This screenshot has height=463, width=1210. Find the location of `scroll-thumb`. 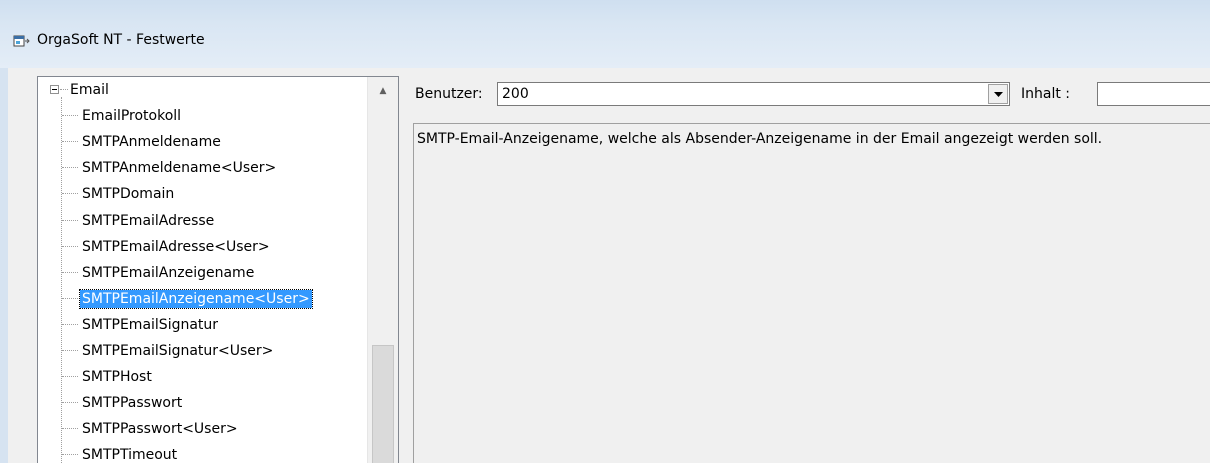

scroll-thumb is located at coordinates (383, 404).